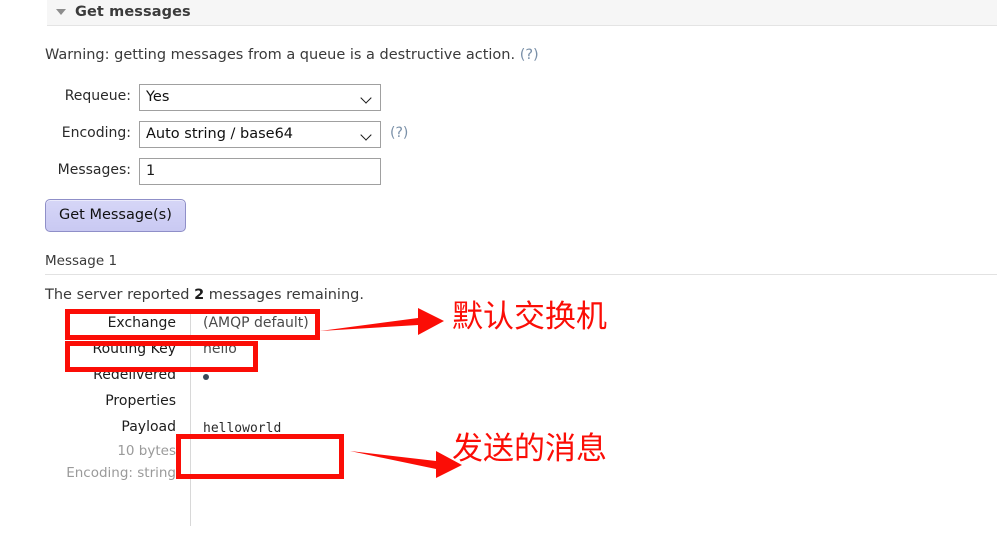 The image size is (997, 540). What do you see at coordinates (220, 134) in the screenshot?
I see `encoding-selected-value: Auto string / base64` at bounding box center [220, 134].